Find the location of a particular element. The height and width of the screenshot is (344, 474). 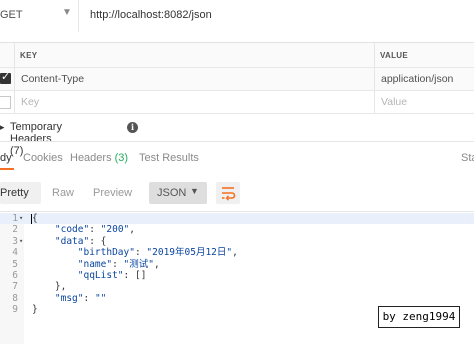

code-text: } is located at coordinates (35, 310).